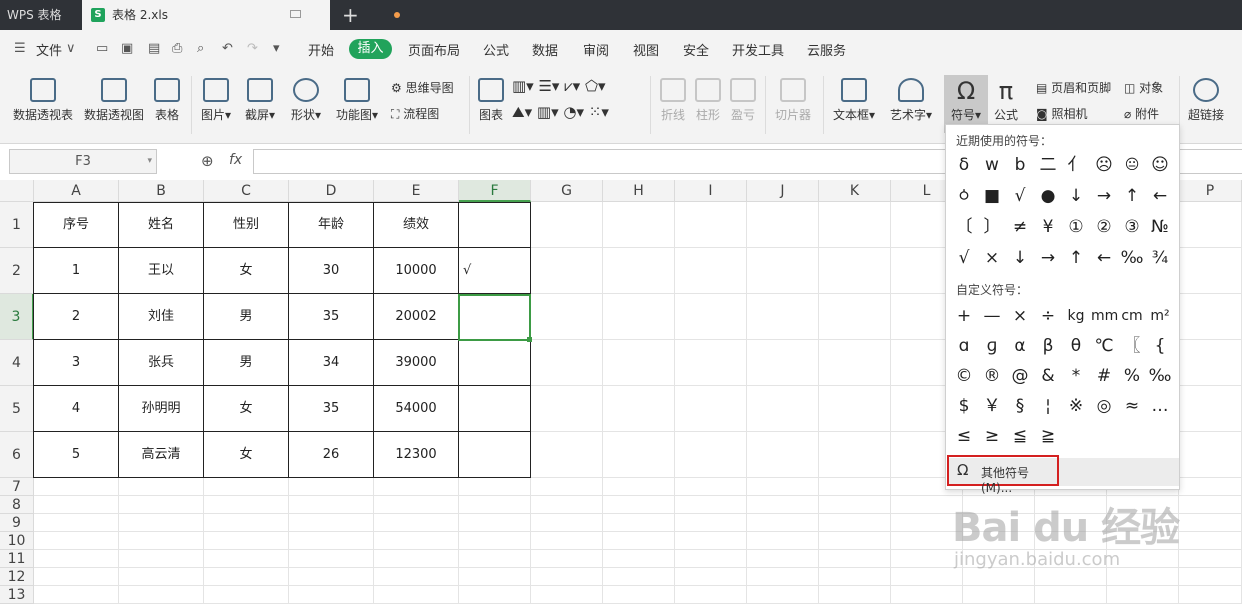 The height and width of the screenshot is (611, 1242). I want to click on row-header-7: 7, so click(17, 487).